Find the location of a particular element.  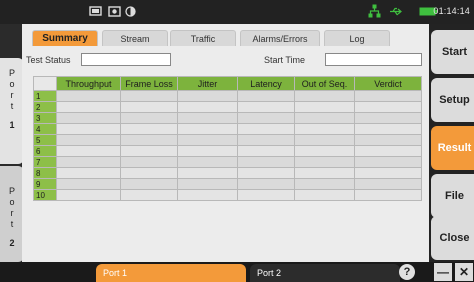

side-port-1-letter: t is located at coordinates (12, 106).